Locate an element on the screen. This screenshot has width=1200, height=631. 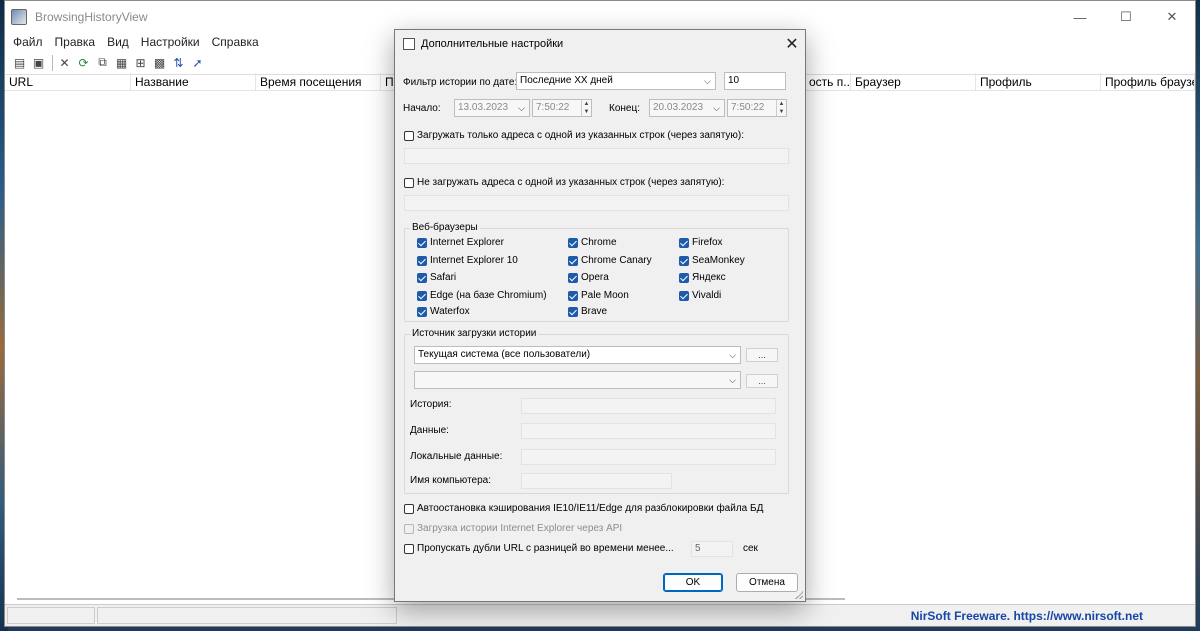
minimize-button: — is located at coordinates (1080, 17).